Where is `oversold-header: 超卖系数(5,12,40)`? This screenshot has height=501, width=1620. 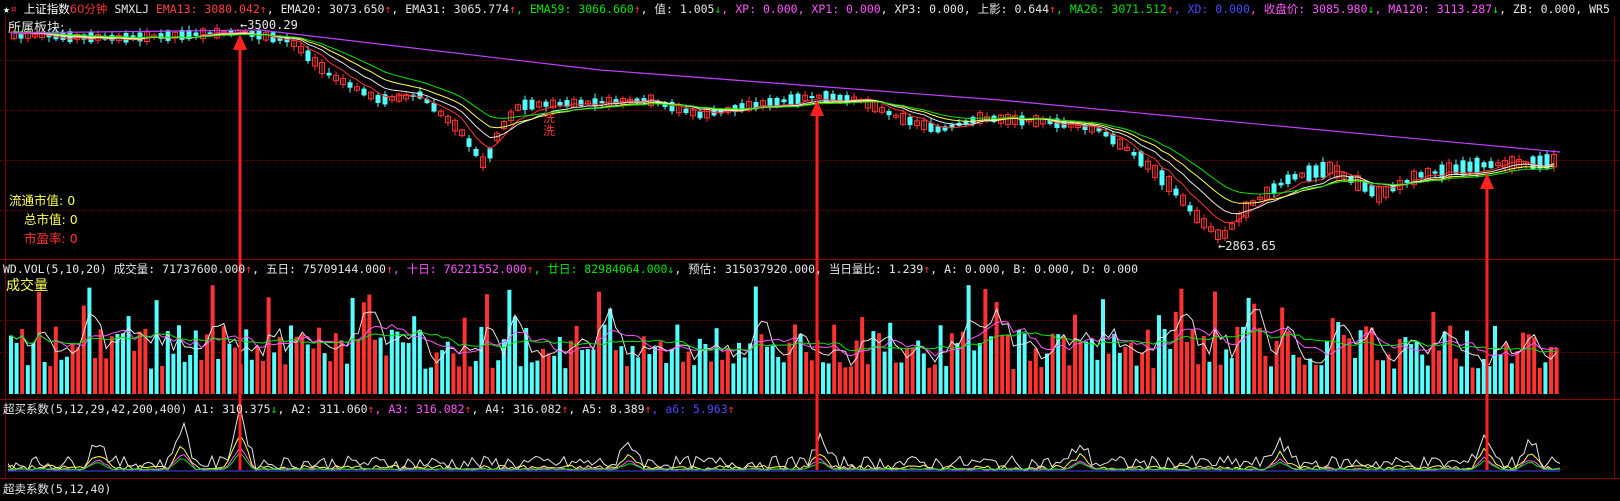
oversold-header: 超卖系数(5,12,40) is located at coordinates (55, 489).